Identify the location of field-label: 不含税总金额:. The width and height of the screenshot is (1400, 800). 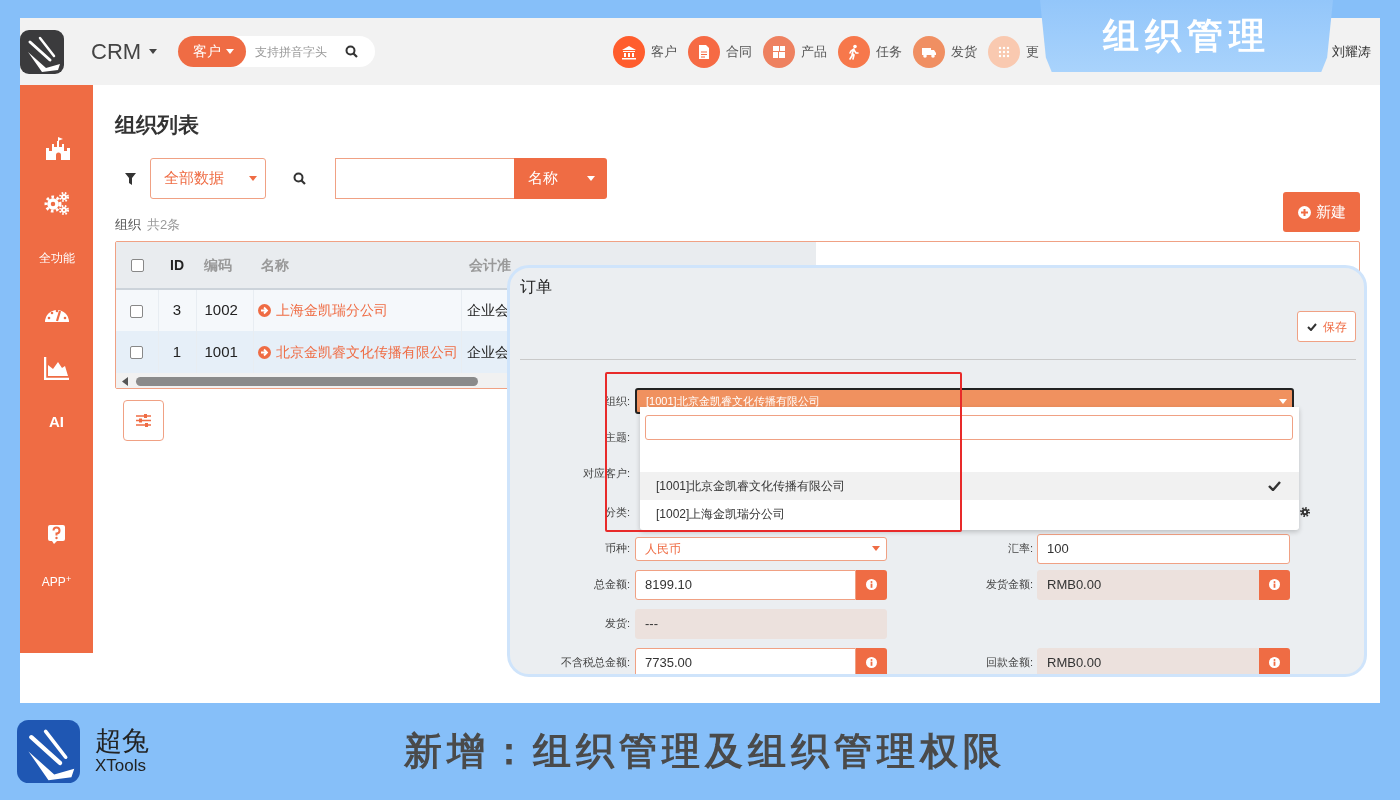
(595, 663).